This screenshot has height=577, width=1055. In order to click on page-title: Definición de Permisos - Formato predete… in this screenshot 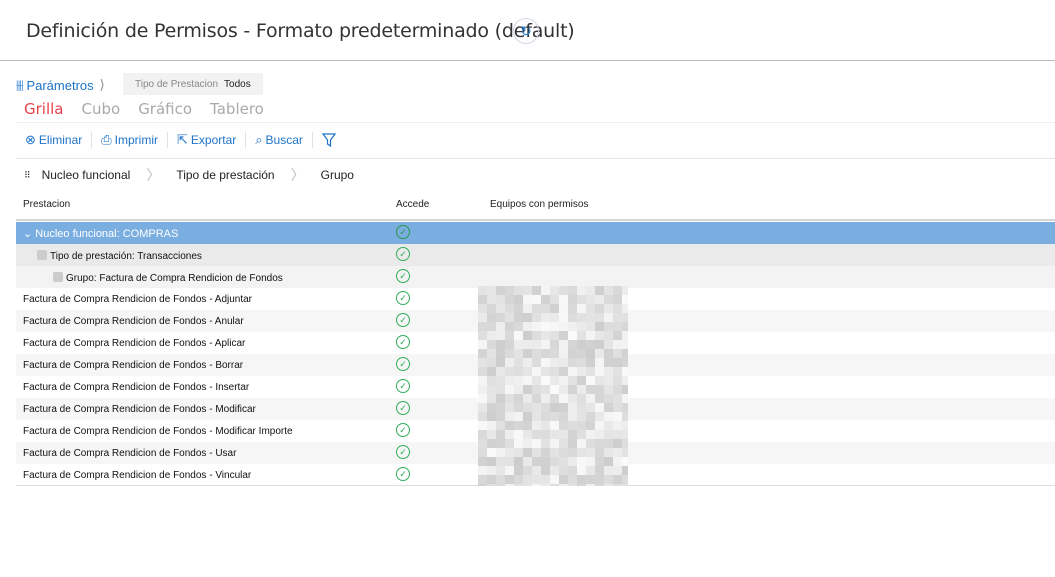, I will do `click(300, 31)`.